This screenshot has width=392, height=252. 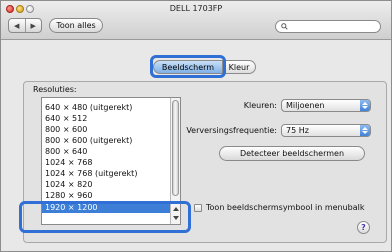 I want to click on refresh-rate-value: 75 Hz, so click(x=297, y=130).